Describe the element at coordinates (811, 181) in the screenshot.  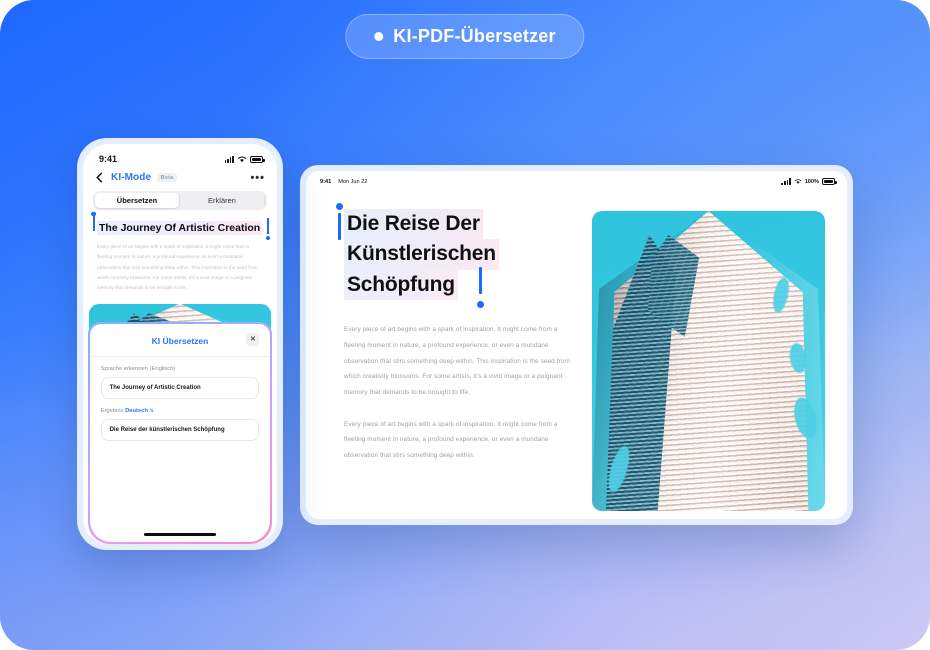
I see `battery-percent-label: 100%` at that location.